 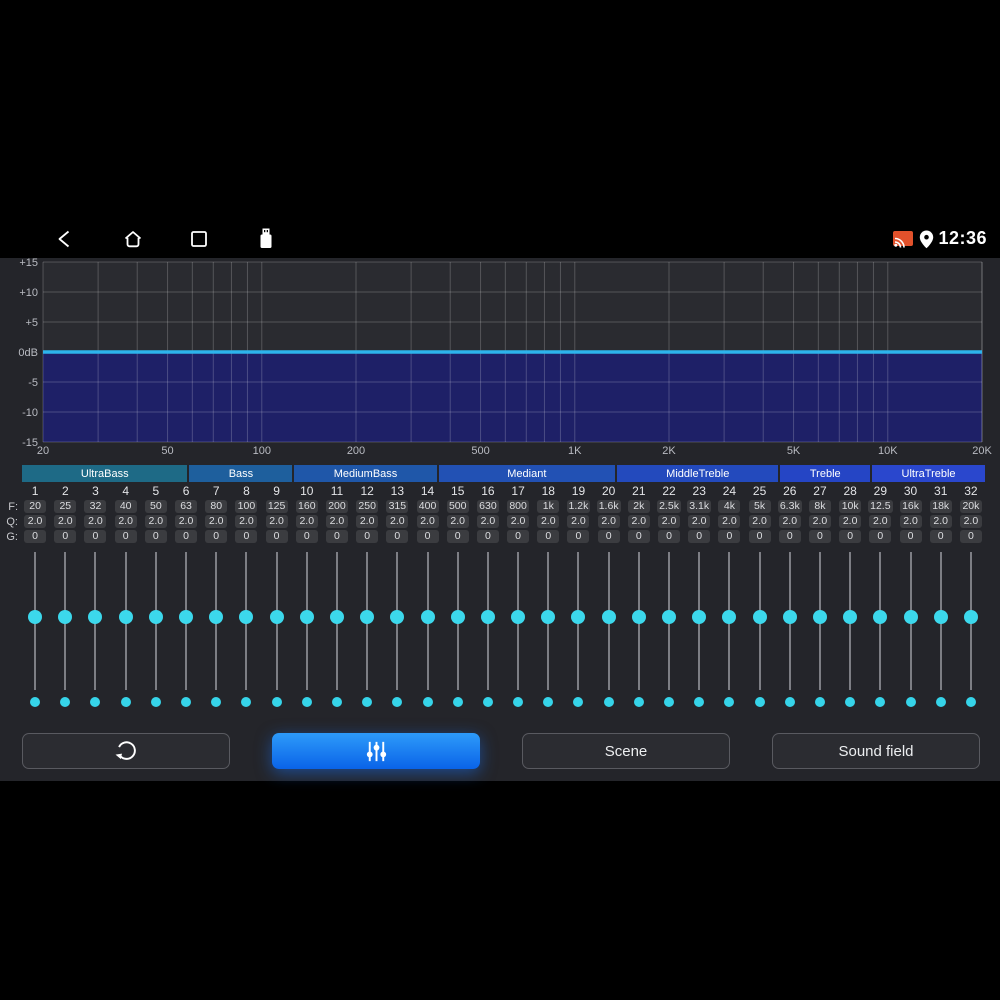 I want to click on reset-button, so click(x=126, y=751).